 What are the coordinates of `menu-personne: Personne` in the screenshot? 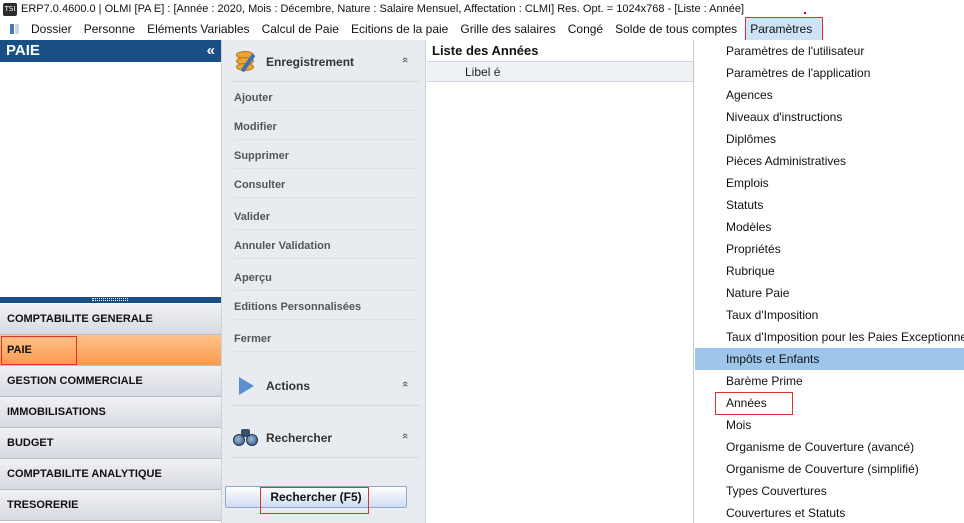 It's located at (109, 29).